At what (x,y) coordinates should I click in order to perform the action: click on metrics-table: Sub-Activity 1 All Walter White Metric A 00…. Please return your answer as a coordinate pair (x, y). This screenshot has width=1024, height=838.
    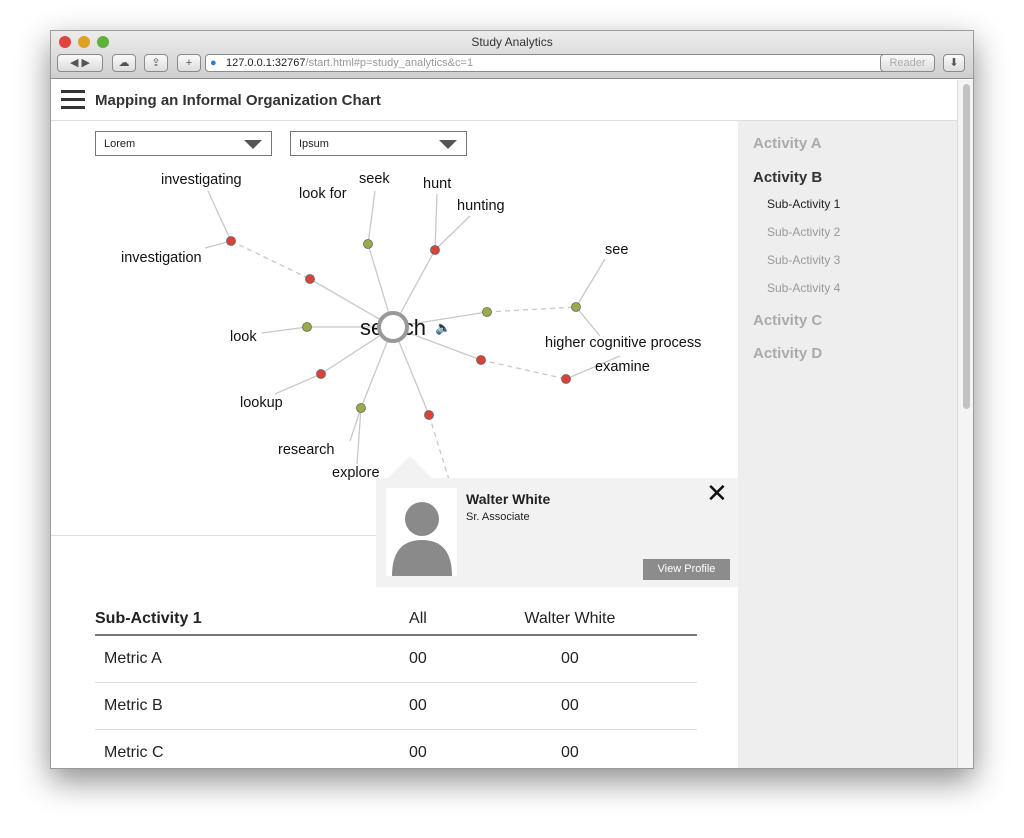
    Looking at the image, I should click on (396, 689).